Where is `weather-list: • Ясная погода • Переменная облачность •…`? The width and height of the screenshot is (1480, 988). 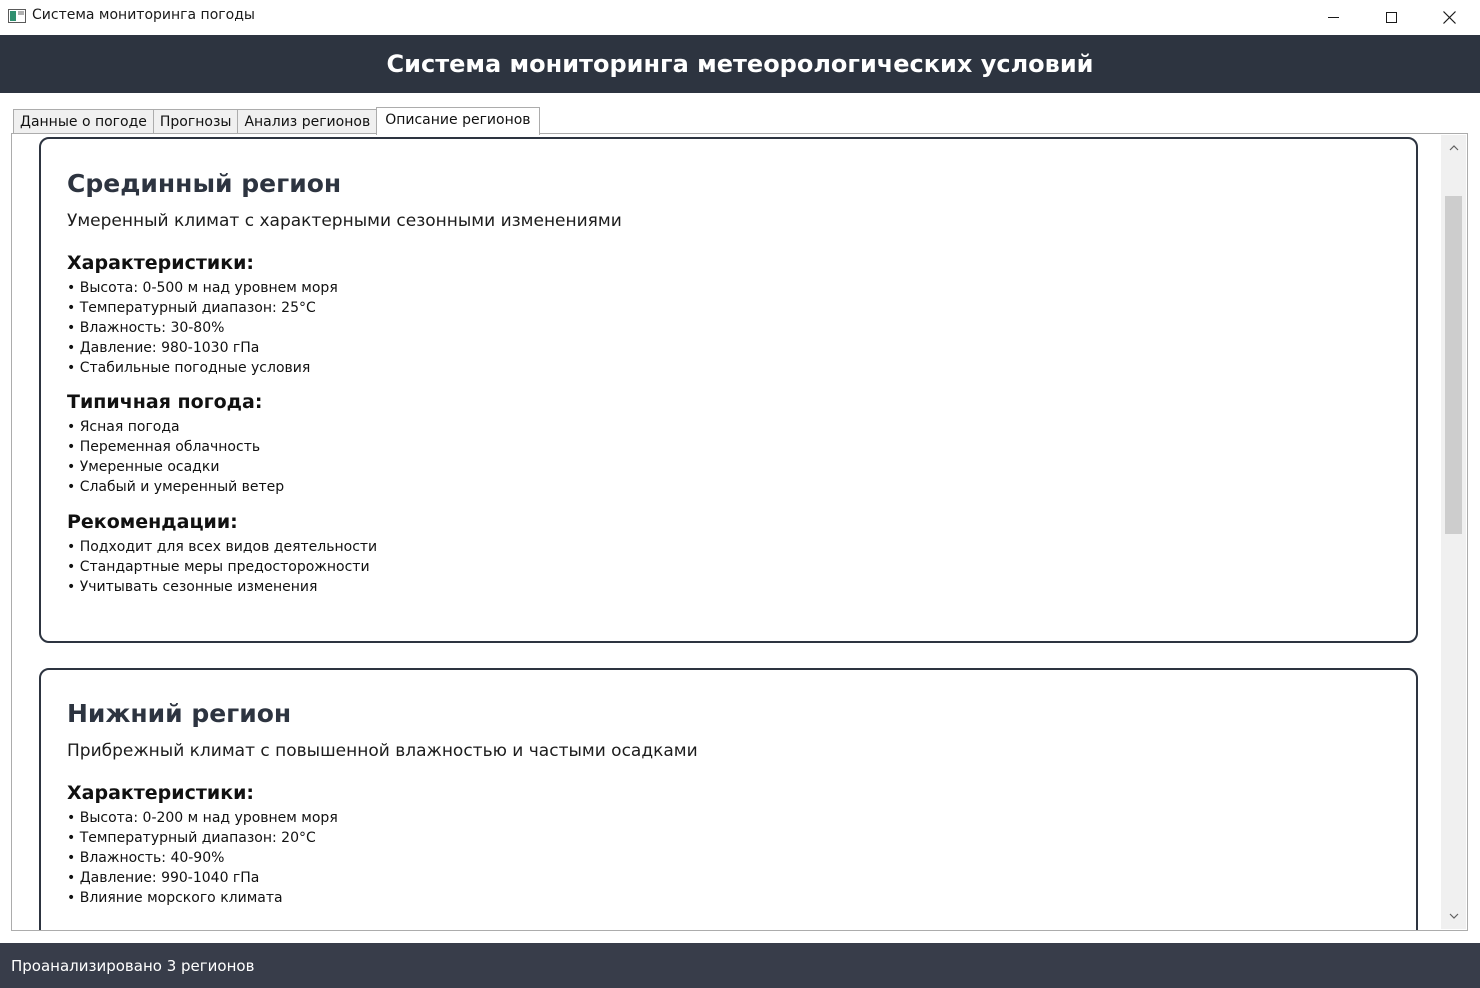 weather-list: • Ясная погода • Переменная облачность •… is located at coordinates (728, 457).